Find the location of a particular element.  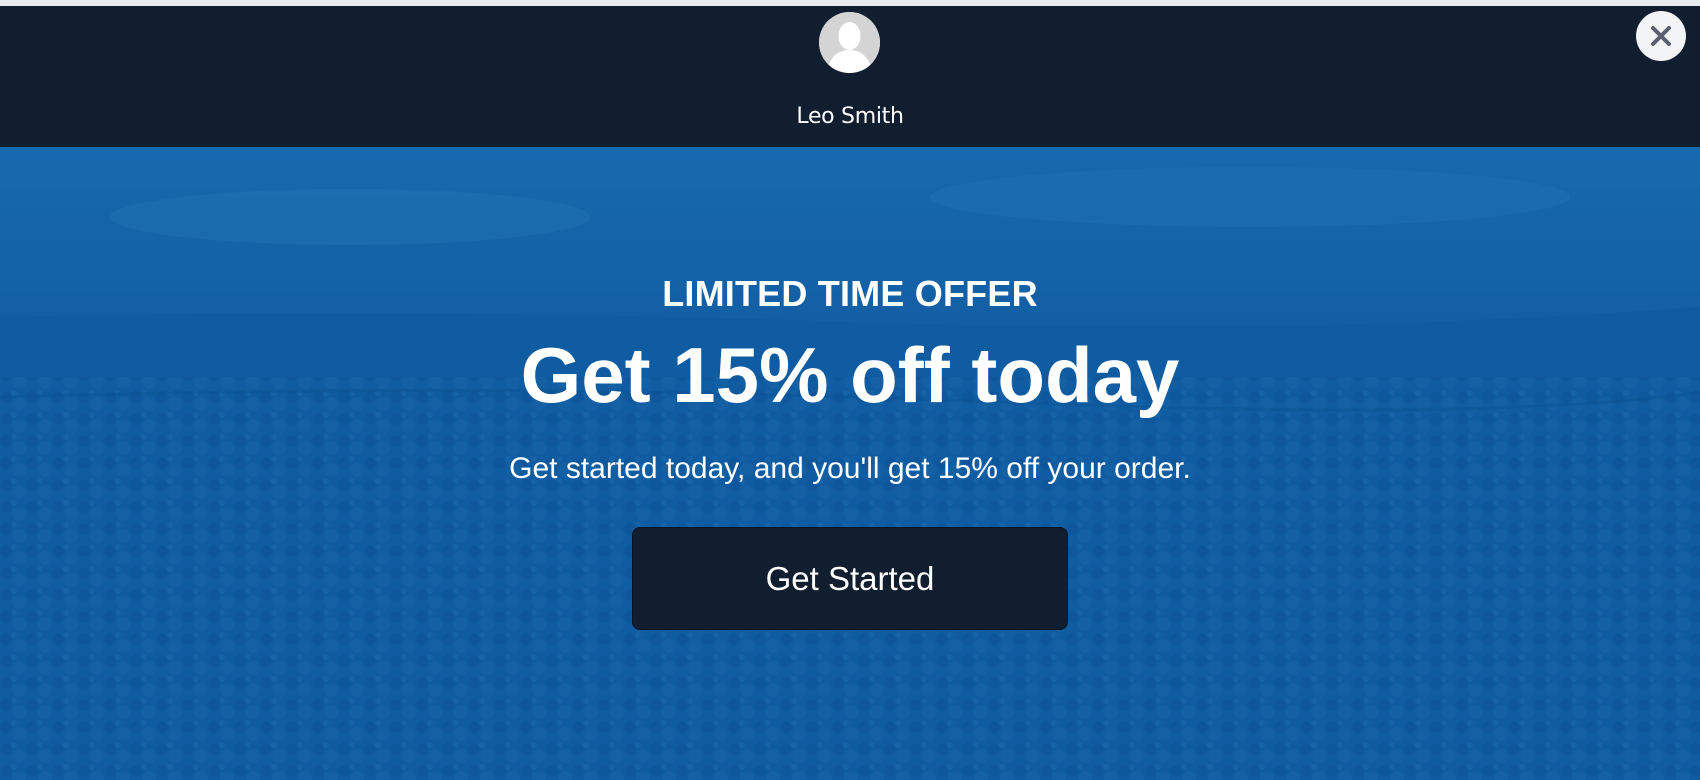

offer-headline: Get 15% off today is located at coordinates (850, 375).